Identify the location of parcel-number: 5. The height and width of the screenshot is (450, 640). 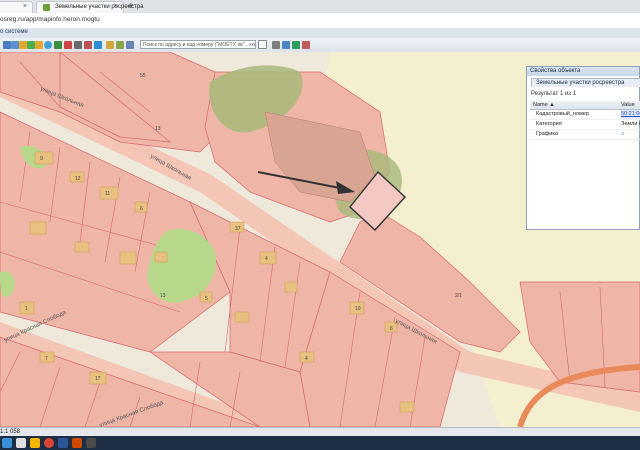
(206, 299).